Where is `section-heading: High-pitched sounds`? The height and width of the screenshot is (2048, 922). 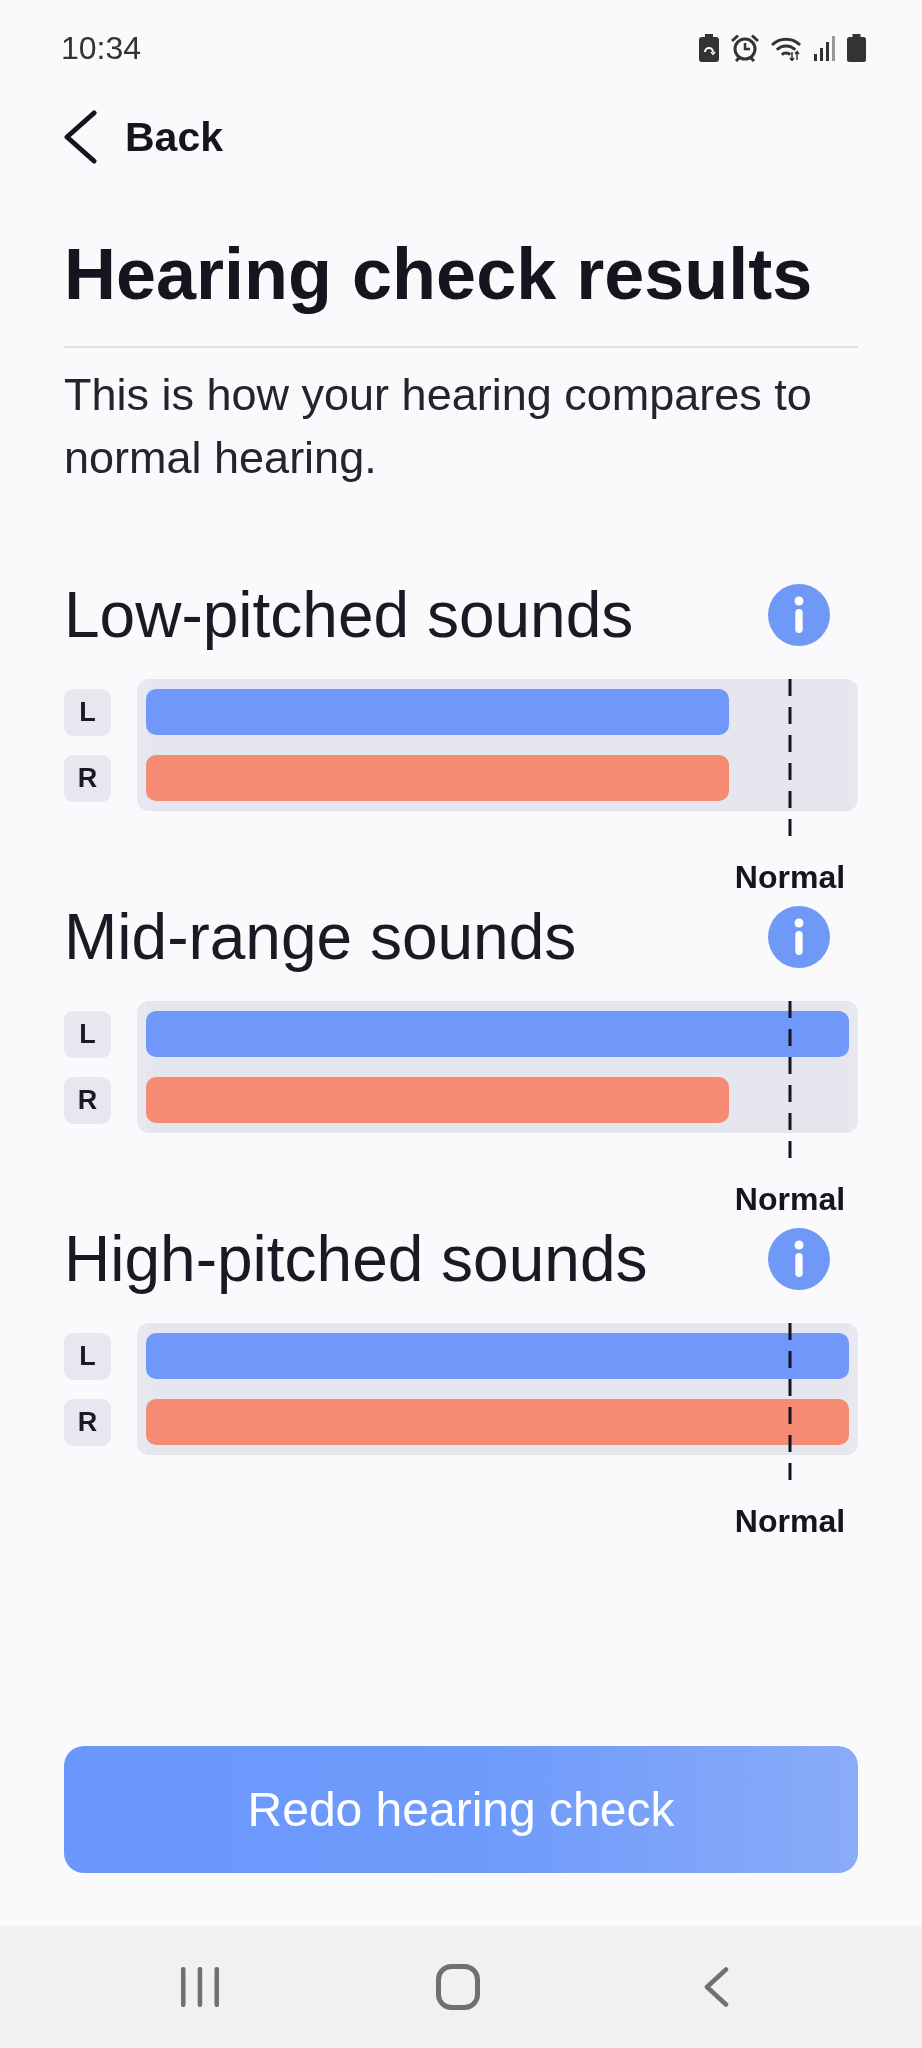
section-heading: High-pitched sounds is located at coordinates (356, 1259).